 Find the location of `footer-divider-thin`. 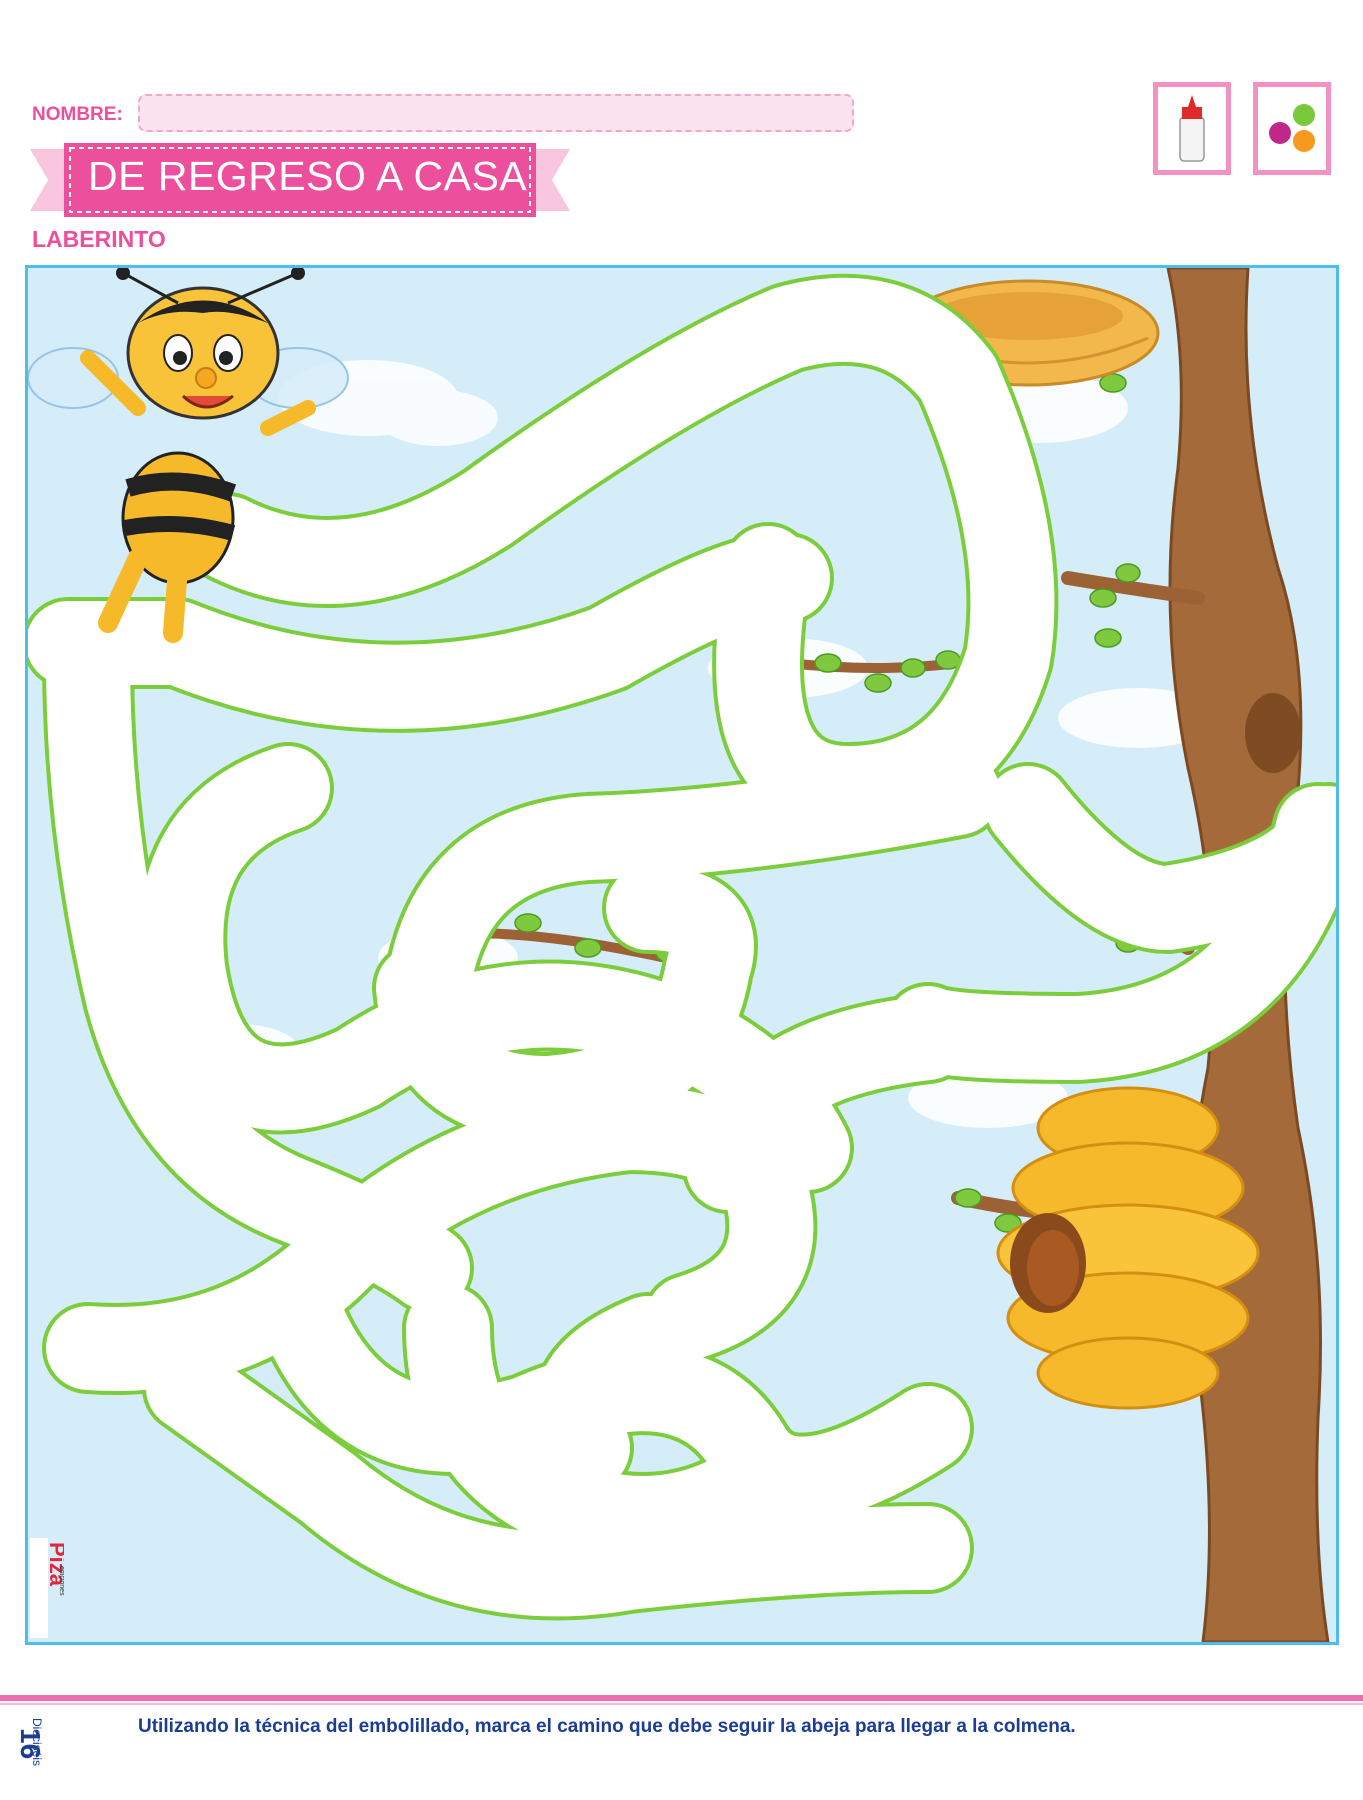

footer-divider-thin is located at coordinates (681, 1704).